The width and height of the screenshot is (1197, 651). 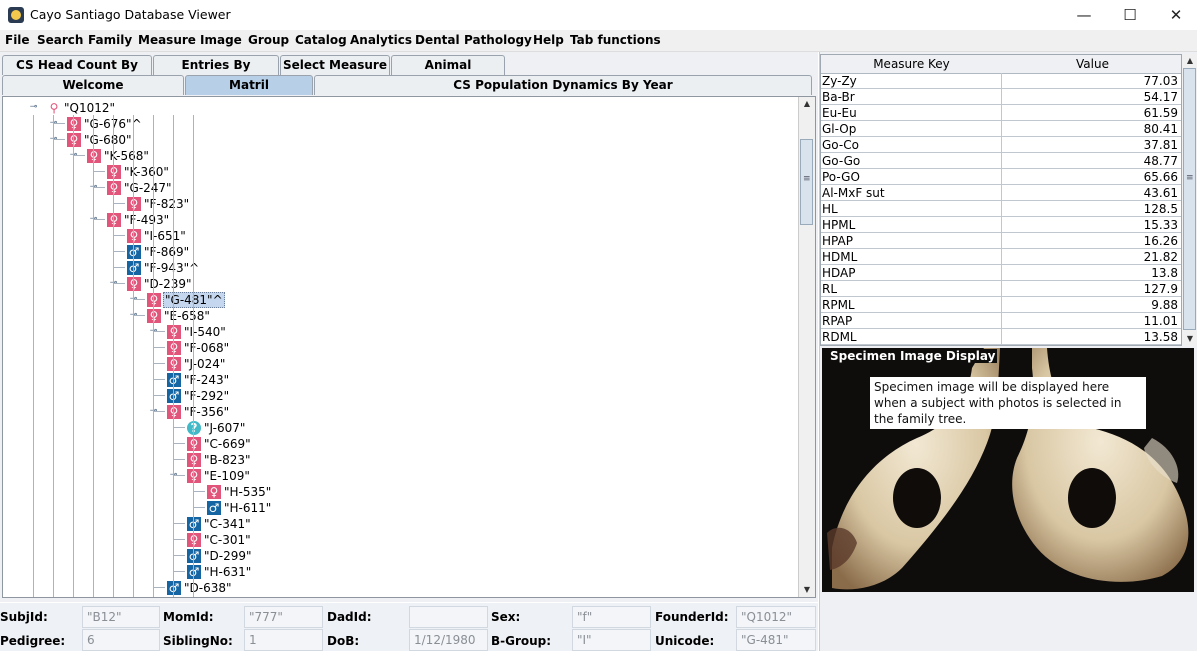 What do you see at coordinates (219, 475) in the screenshot?
I see `tree-node: ♀ "E-109"` at bounding box center [219, 475].